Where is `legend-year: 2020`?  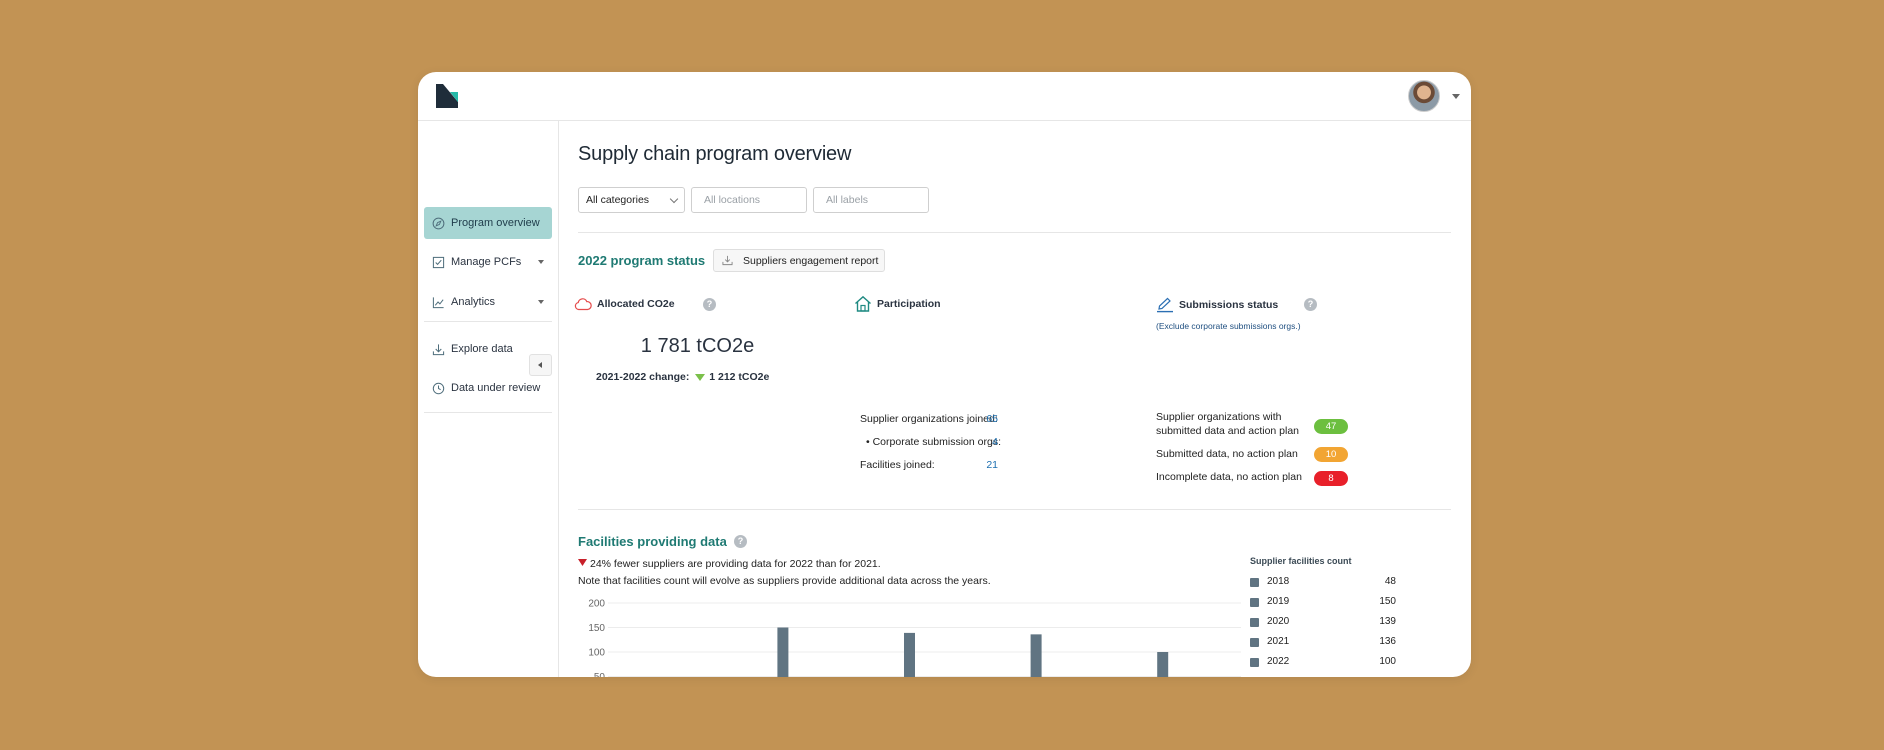
legend-year: 2020 is located at coordinates (1278, 621).